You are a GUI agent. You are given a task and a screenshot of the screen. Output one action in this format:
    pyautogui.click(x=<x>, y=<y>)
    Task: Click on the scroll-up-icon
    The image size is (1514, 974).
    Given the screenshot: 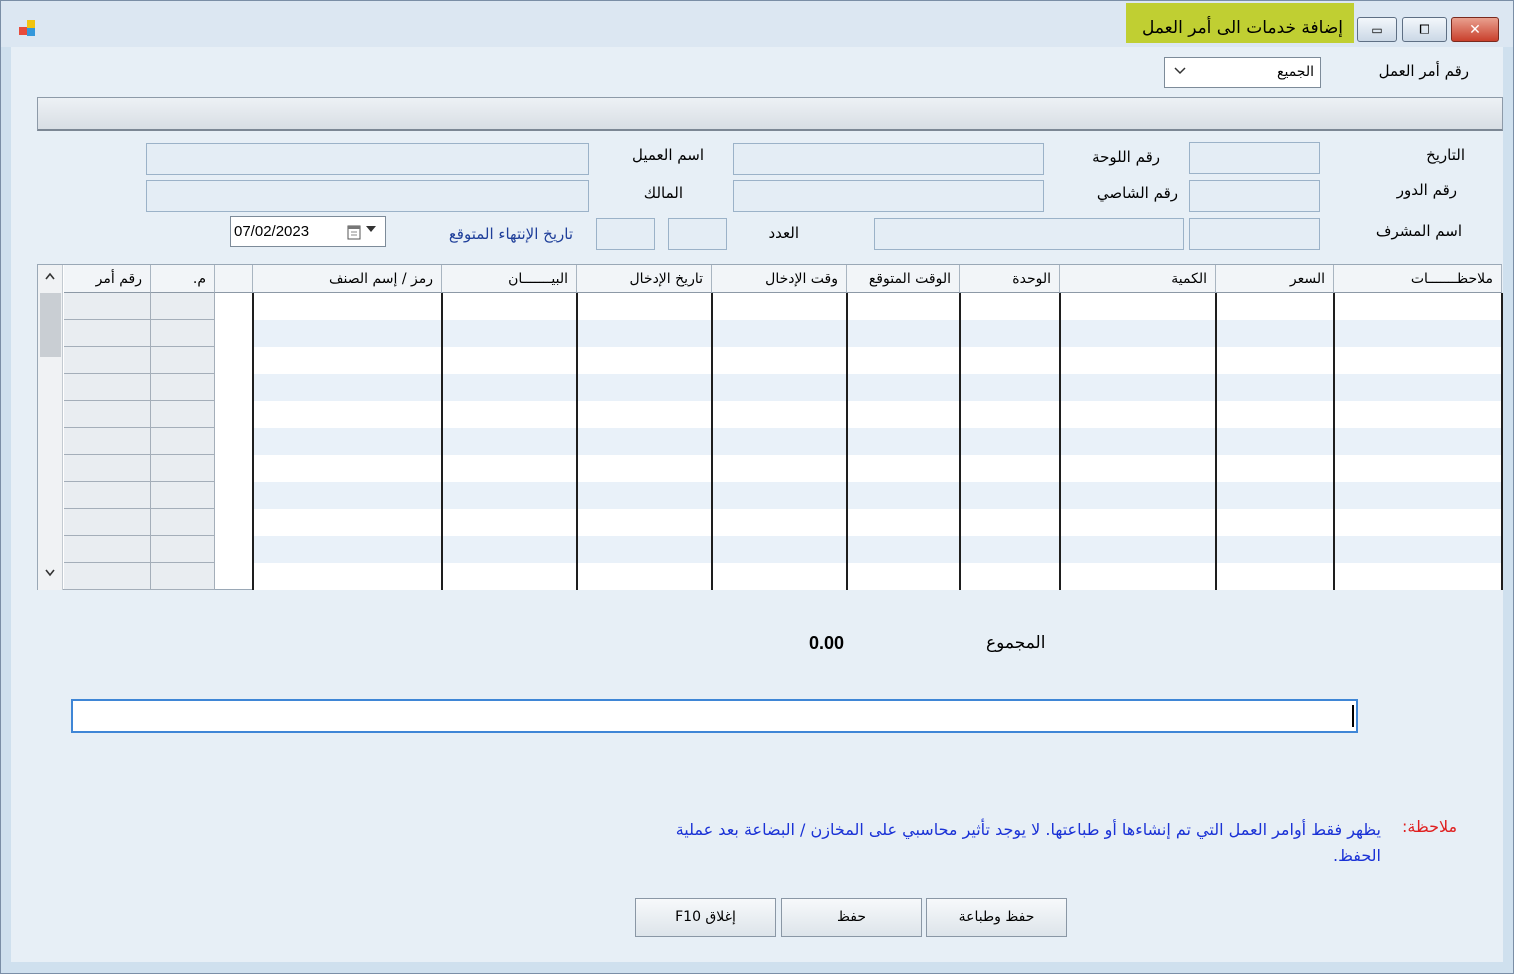 What is the action you would take?
    pyautogui.click(x=50, y=276)
    